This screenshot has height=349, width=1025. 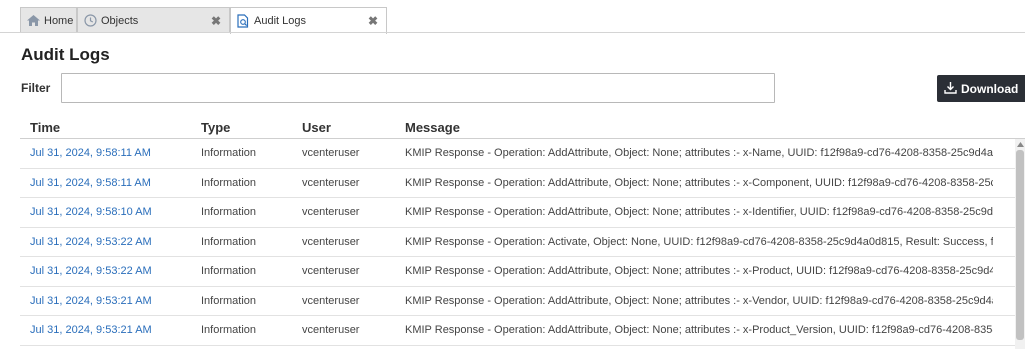 I want to click on scroll-up-arrow-icon, so click(x=1020, y=144).